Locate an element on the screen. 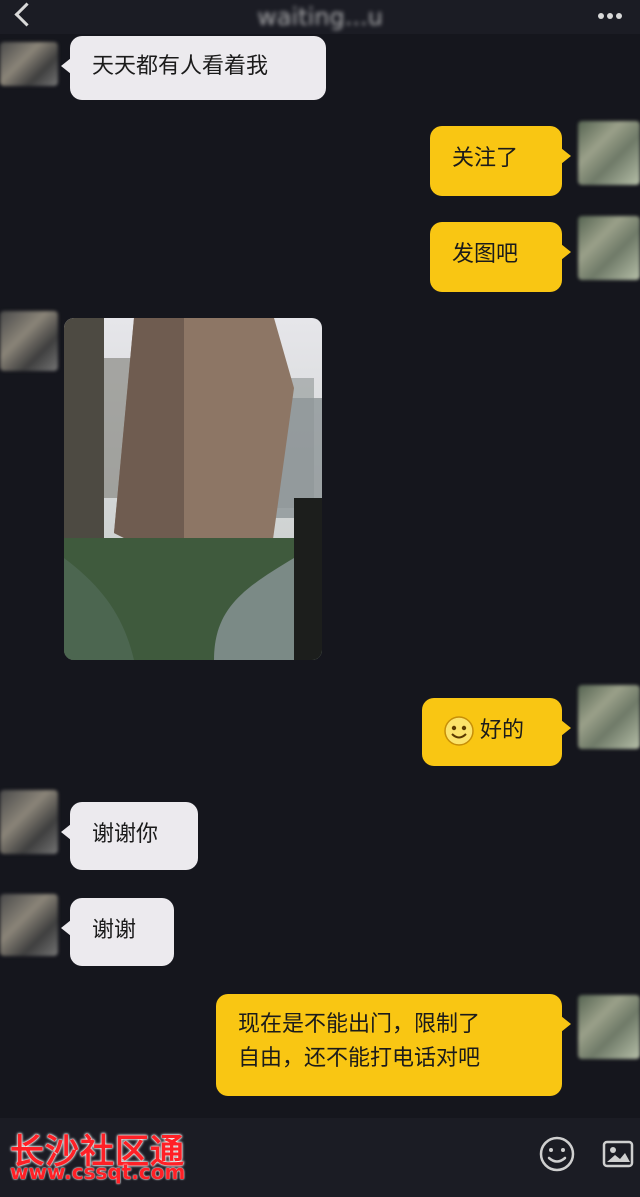 The height and width of the screenshot is (1197, 640). message-bubble: 天天都有人看着我 is located at coordinates (193, 68).